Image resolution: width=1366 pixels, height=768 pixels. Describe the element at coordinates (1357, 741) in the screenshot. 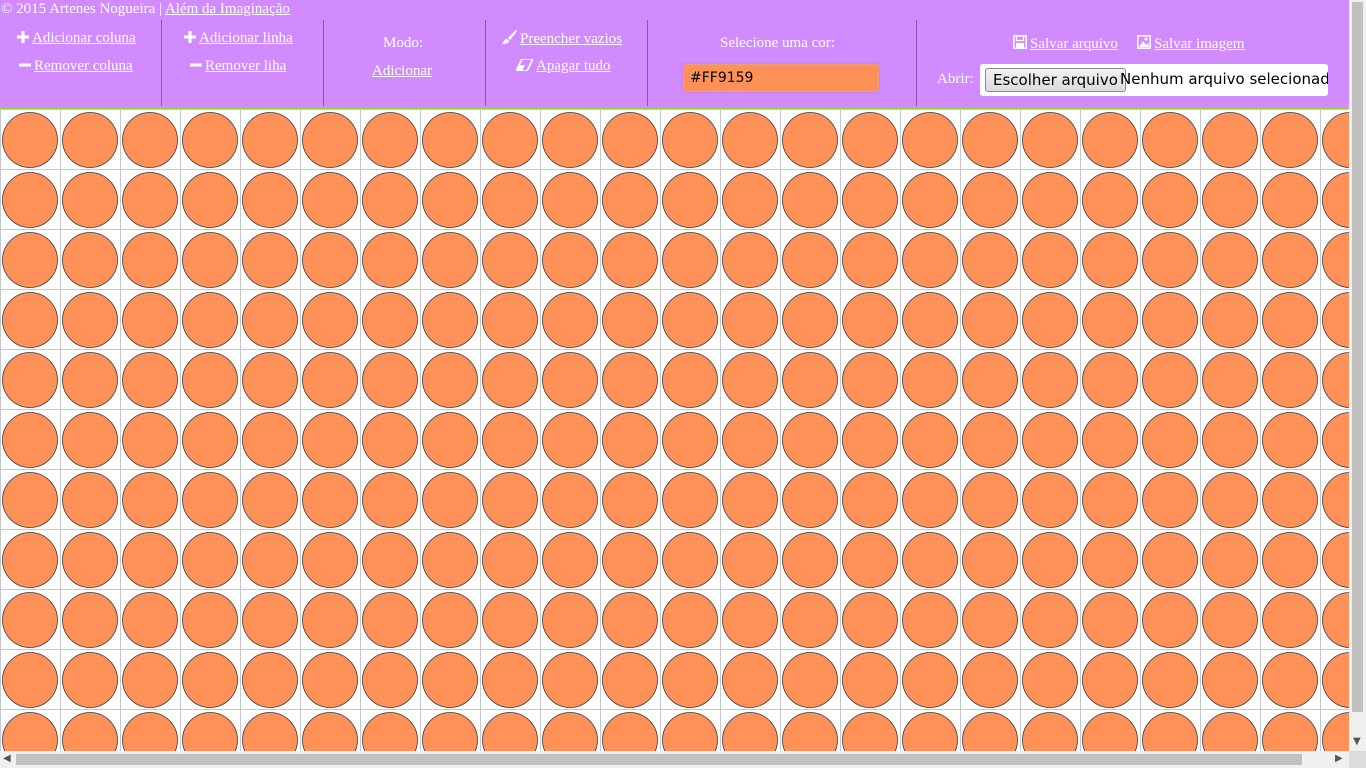

I see `scroll-down-arrow-icon: ▼` at that location.